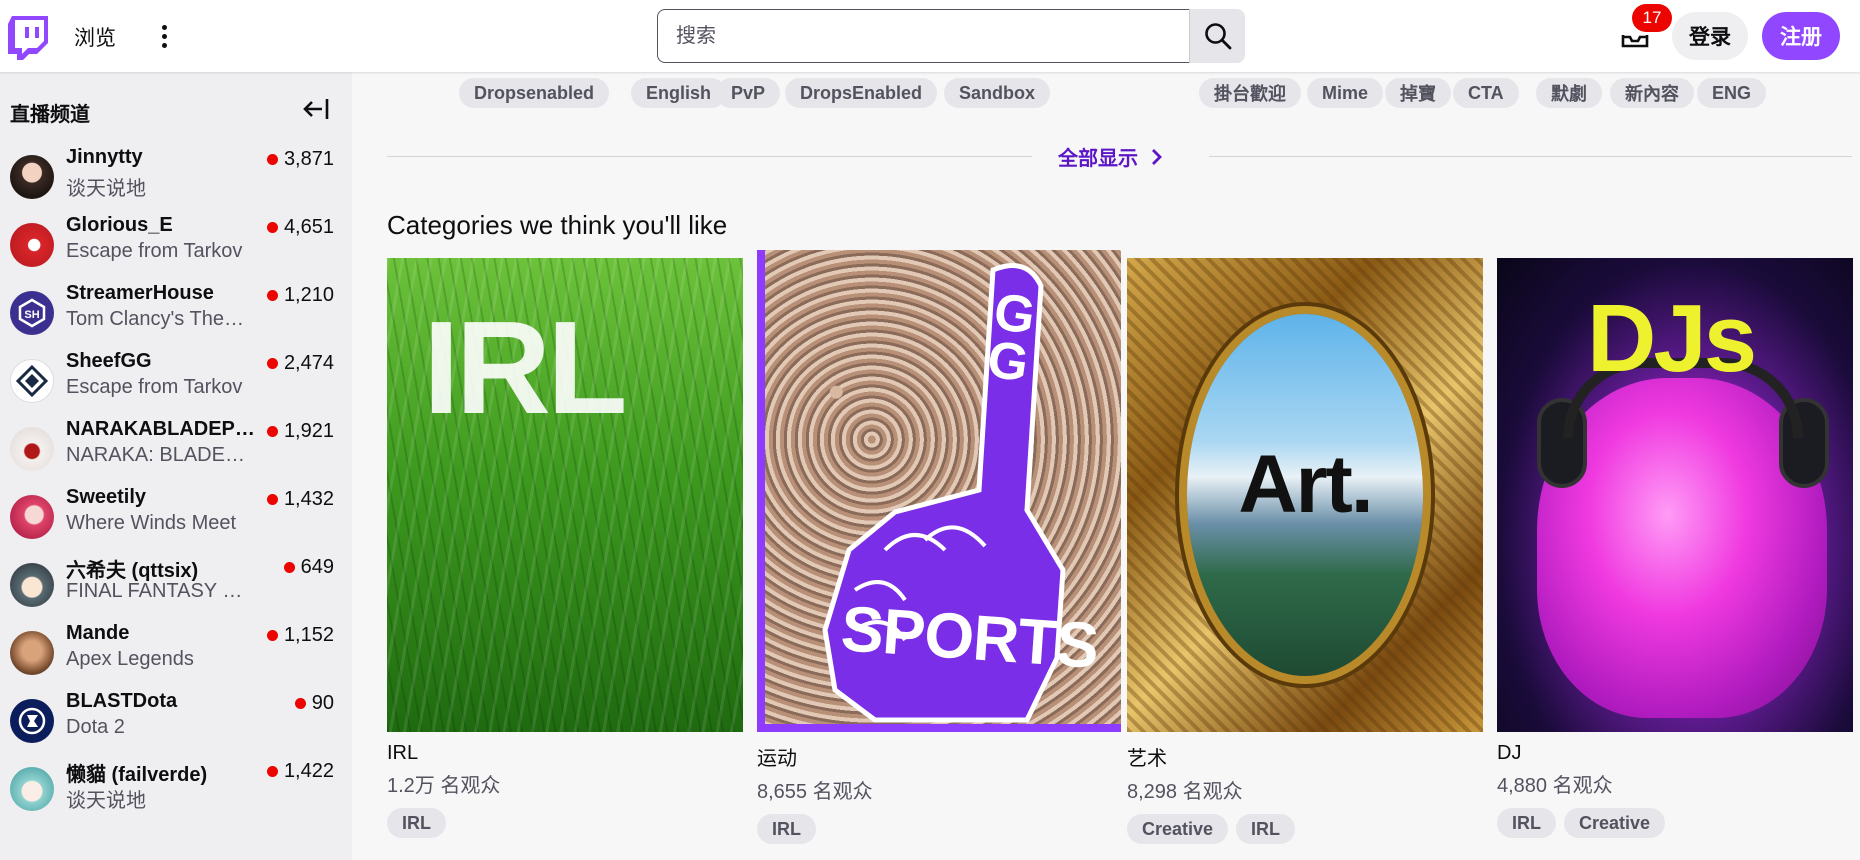  Describe the element at coordinates (1157, 156) in the screenshot. I see `chevron-right-icon` at that location.